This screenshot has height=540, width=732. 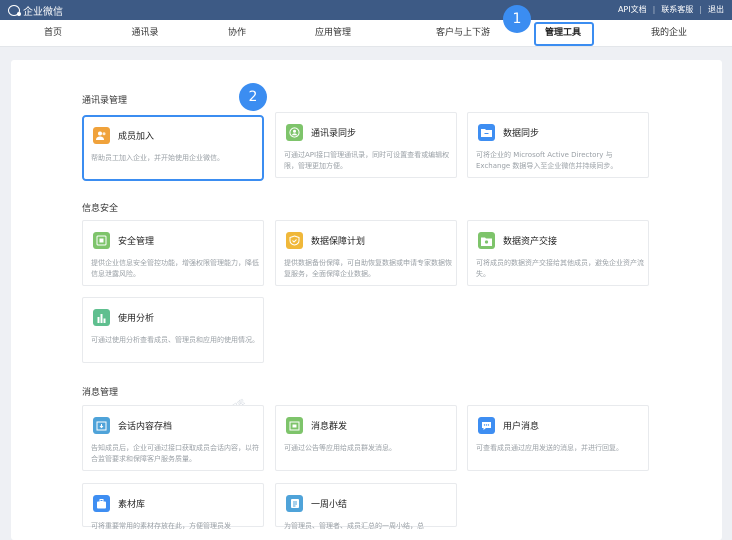 What do you see at coordinates (366, 145) in the screenshot?
I see `card-contacts-sync: 通讯录同步 可通过API接口管理通讯录，同时可设置查看或编辑权限，管理更加方便。` at bounding box center [366, 145].